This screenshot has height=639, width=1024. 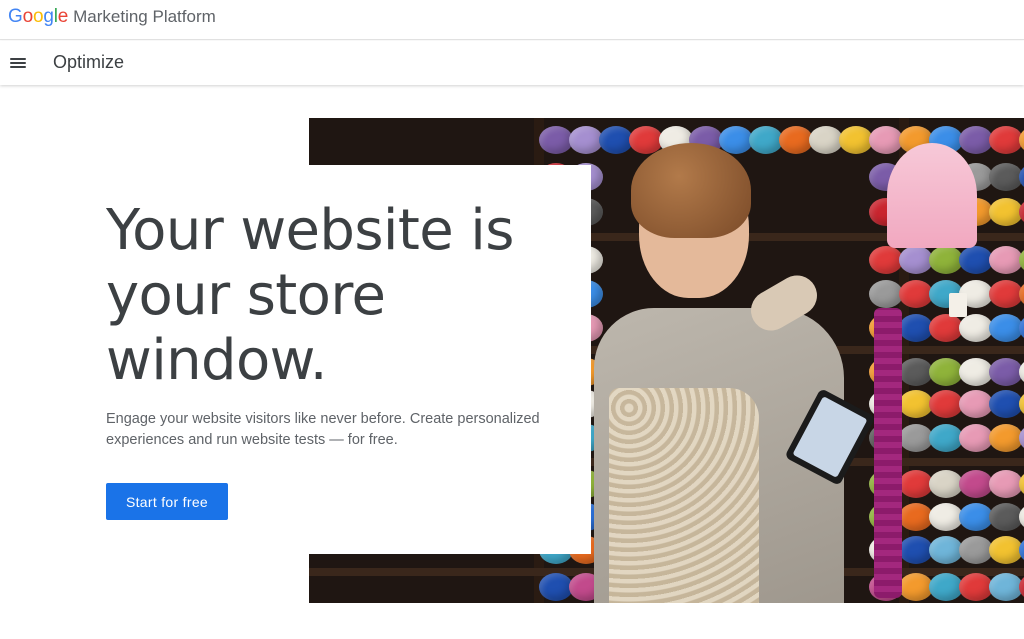 I want to click on start-for-free-button: Start for free, so click(x=167, y=501).